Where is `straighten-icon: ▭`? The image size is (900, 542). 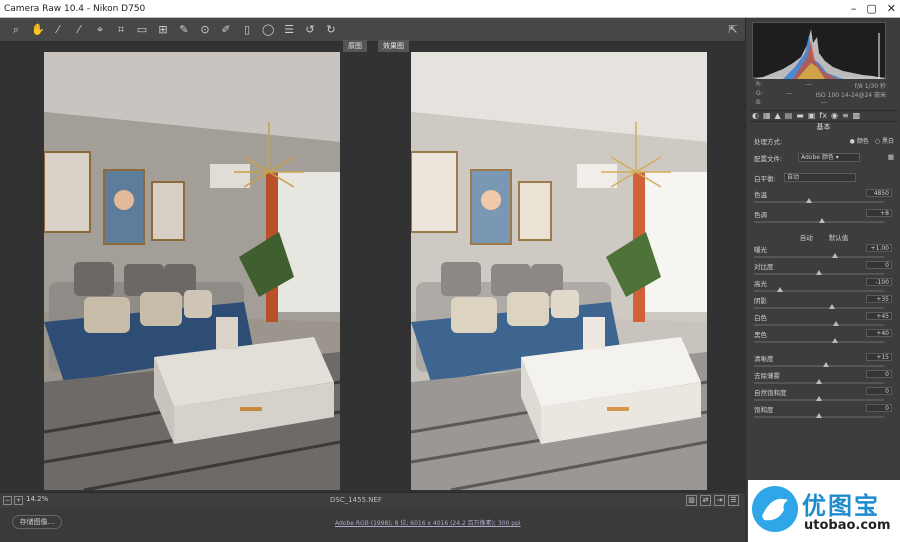 straighten-icon: ▭ is located at coordinates (142, 29).